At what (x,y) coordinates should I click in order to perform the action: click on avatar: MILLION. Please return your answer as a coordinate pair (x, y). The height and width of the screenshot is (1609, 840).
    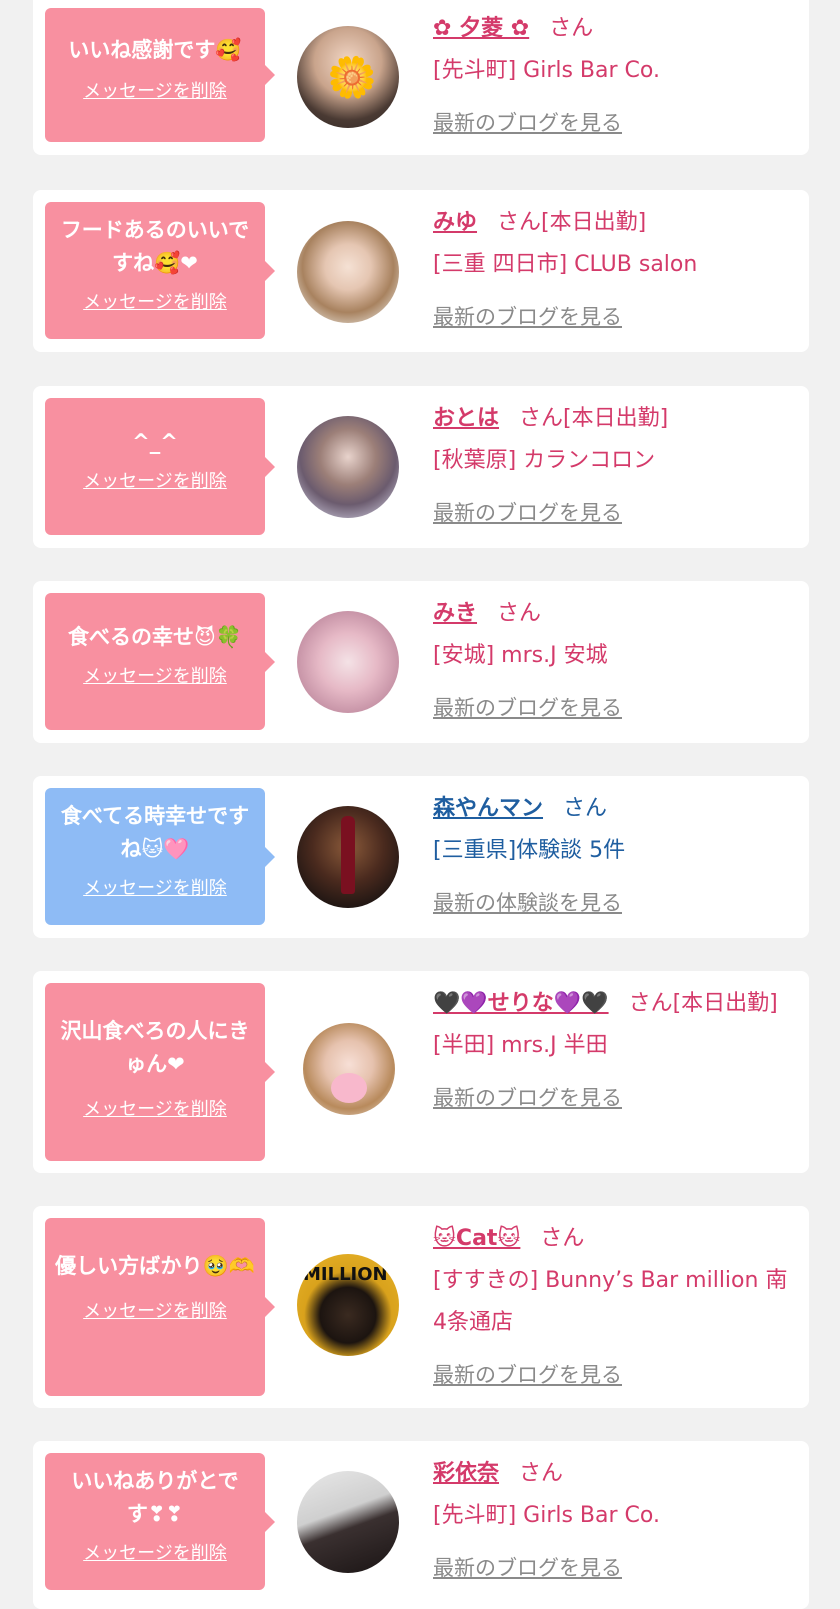
    Looking at the image, I should click on (348, 1305).